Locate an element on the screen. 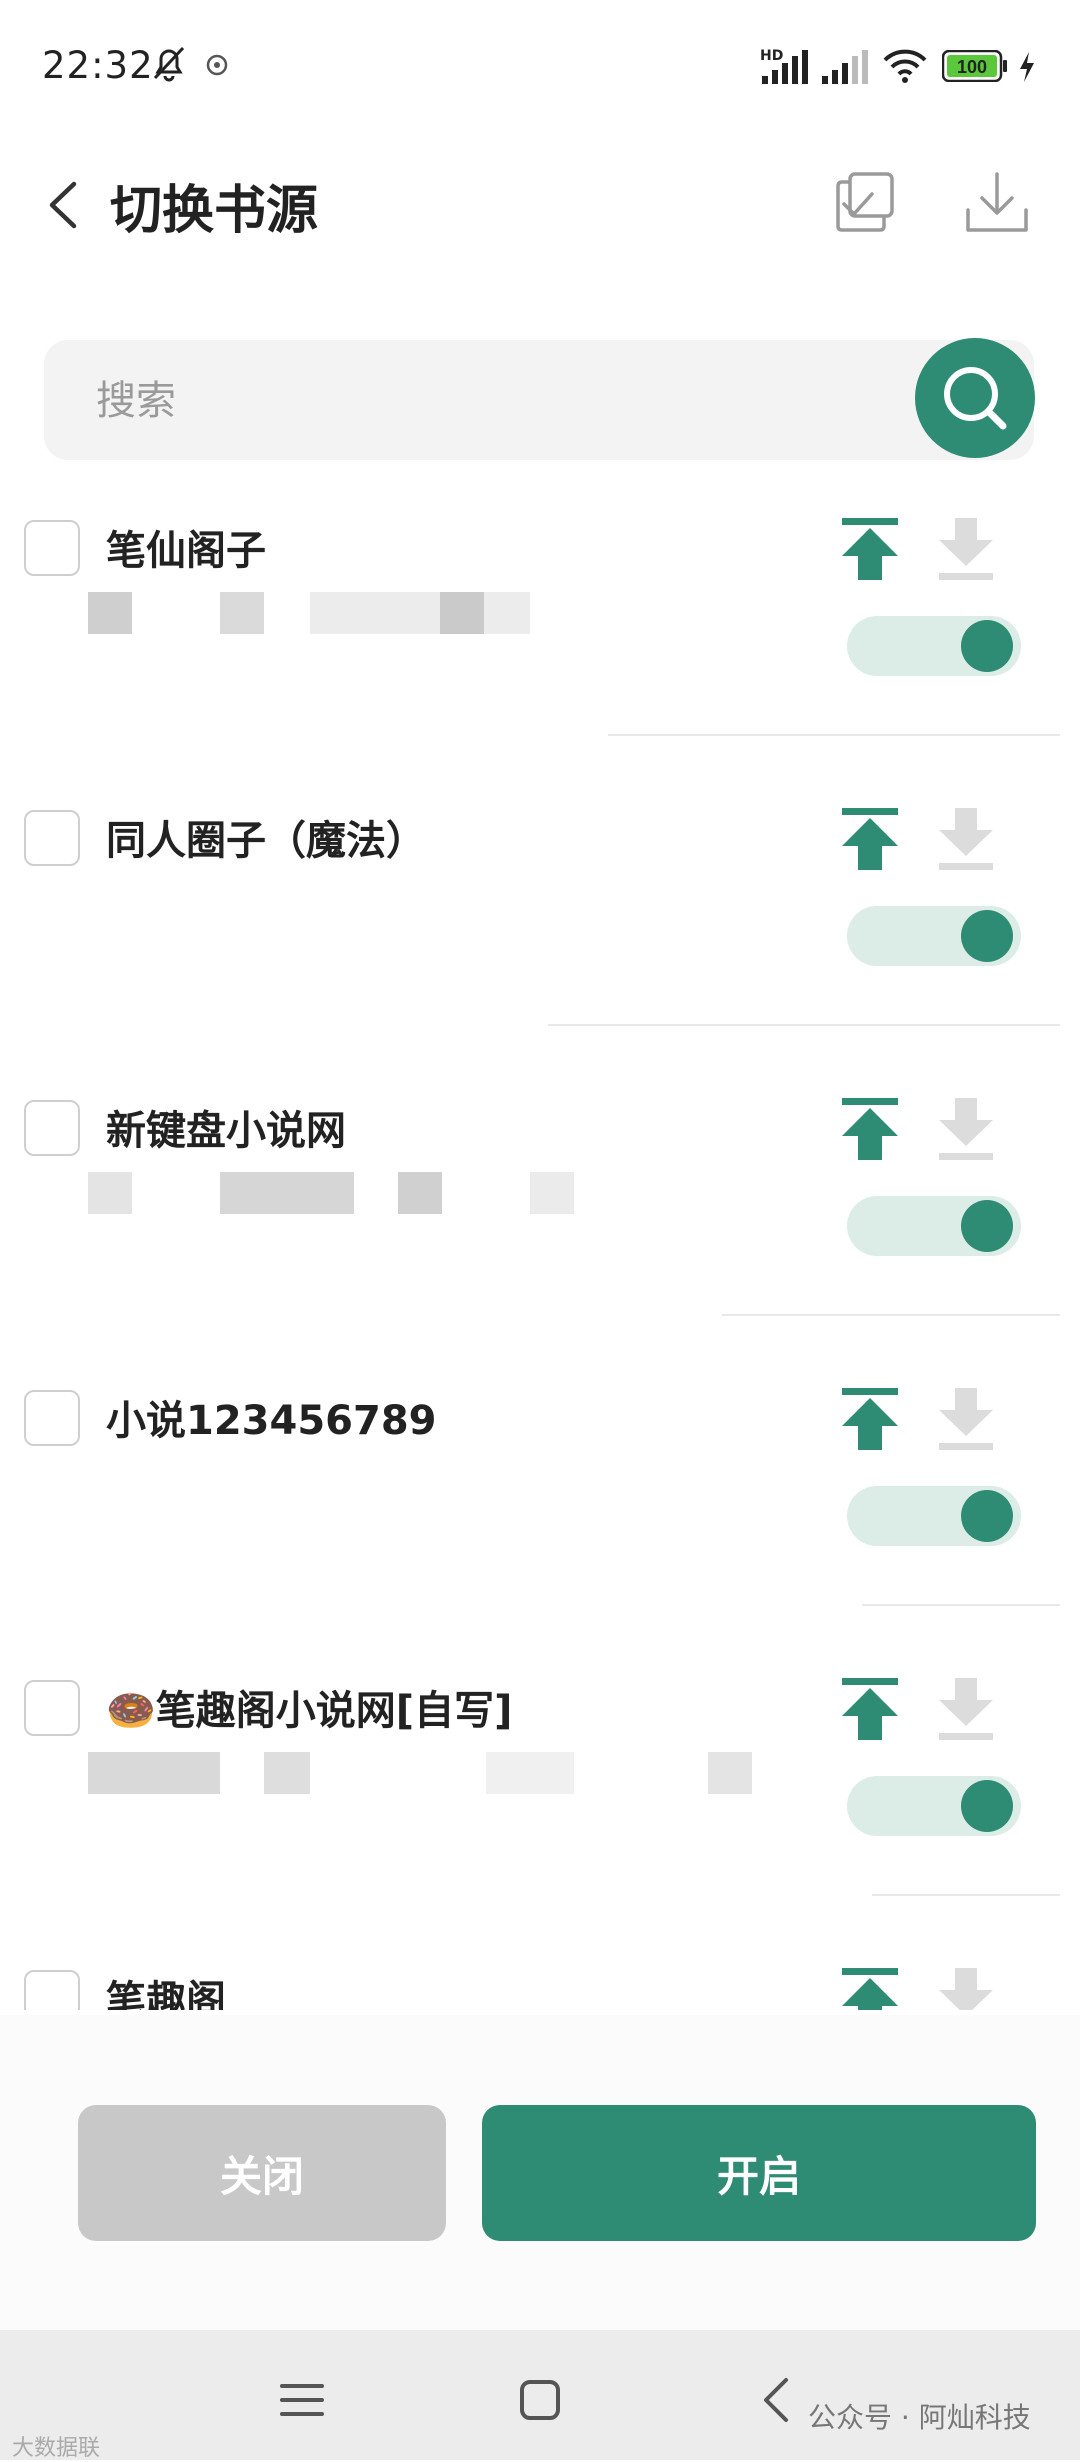 The width and height of the screenshot is (1080, 2462). source-name: 同人圈子（魔法） is located at coordinates (266, 841).